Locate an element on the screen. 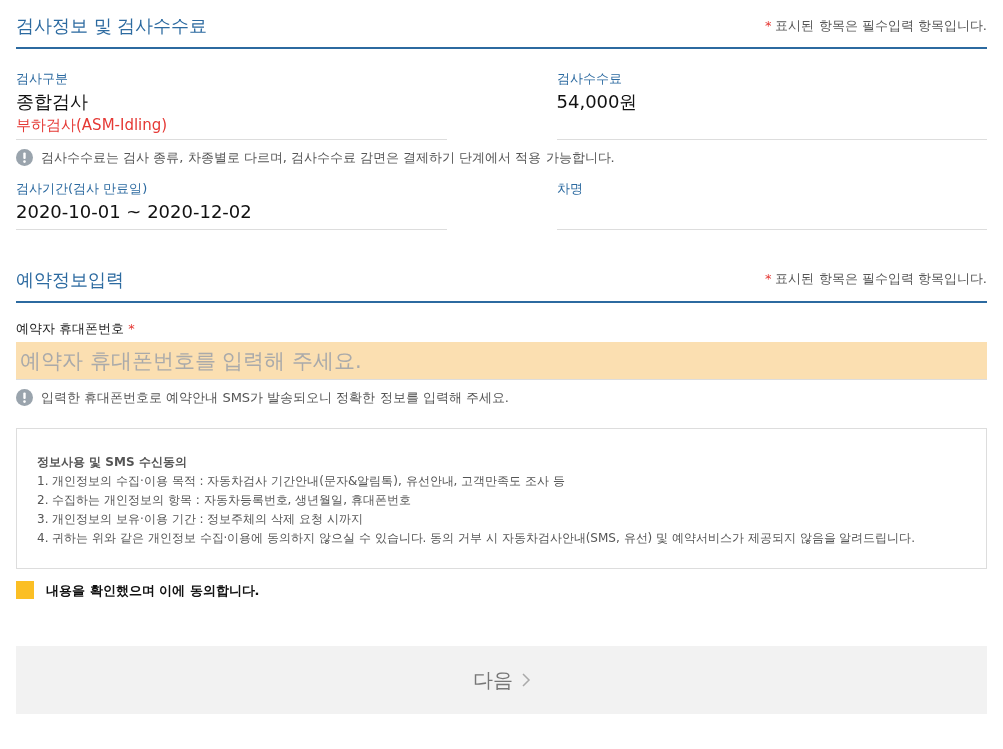  field-label: 검사수수료 is located at coordinates (589, 79).